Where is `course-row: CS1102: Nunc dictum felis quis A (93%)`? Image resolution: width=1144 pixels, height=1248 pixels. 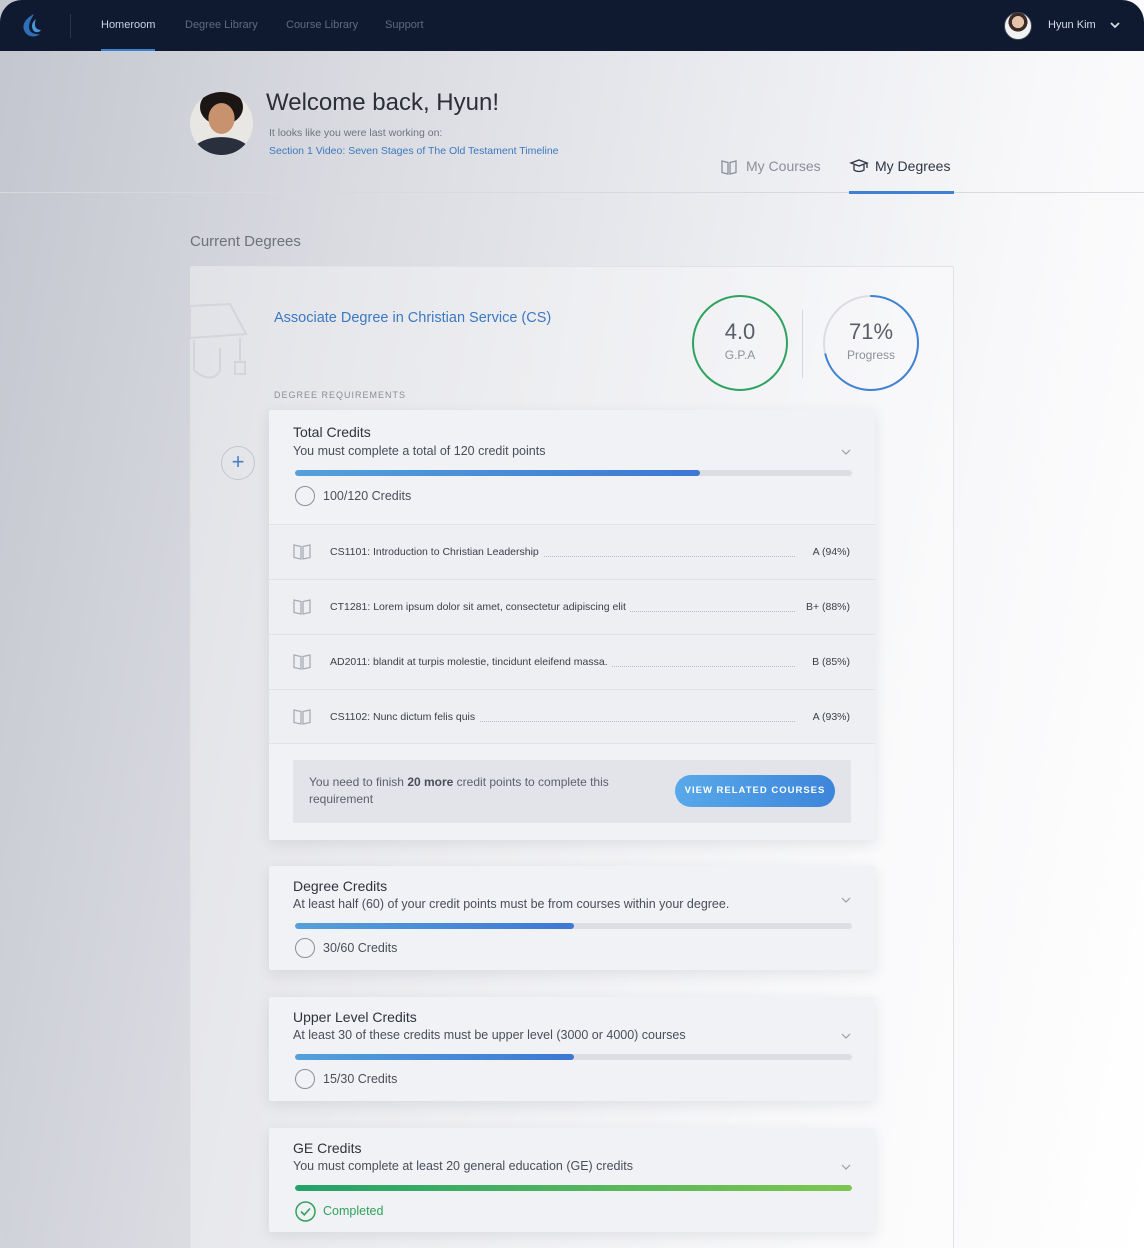 course-row: CS1102: Nunc dictum felis quis A (93%) is located at coordinates (572, 716).